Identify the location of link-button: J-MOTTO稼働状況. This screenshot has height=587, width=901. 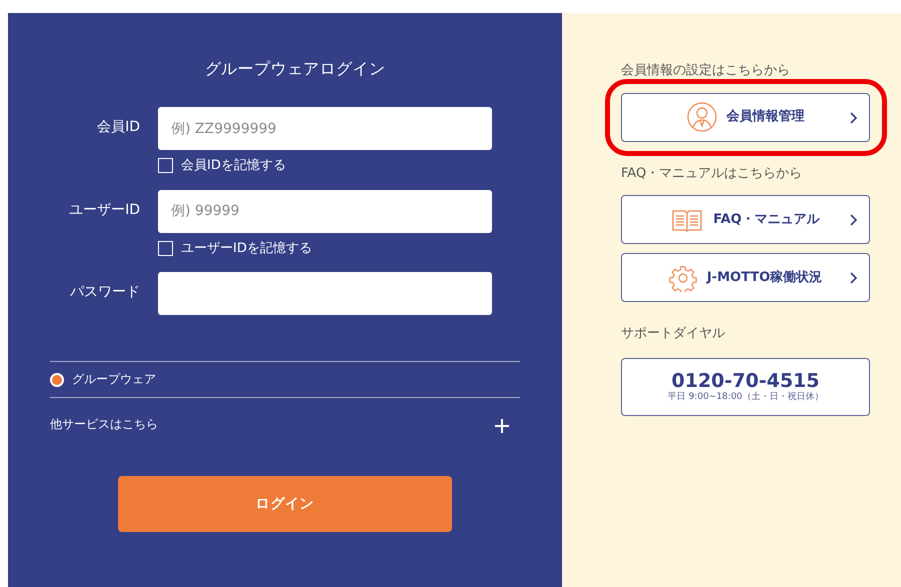
(745, 277).